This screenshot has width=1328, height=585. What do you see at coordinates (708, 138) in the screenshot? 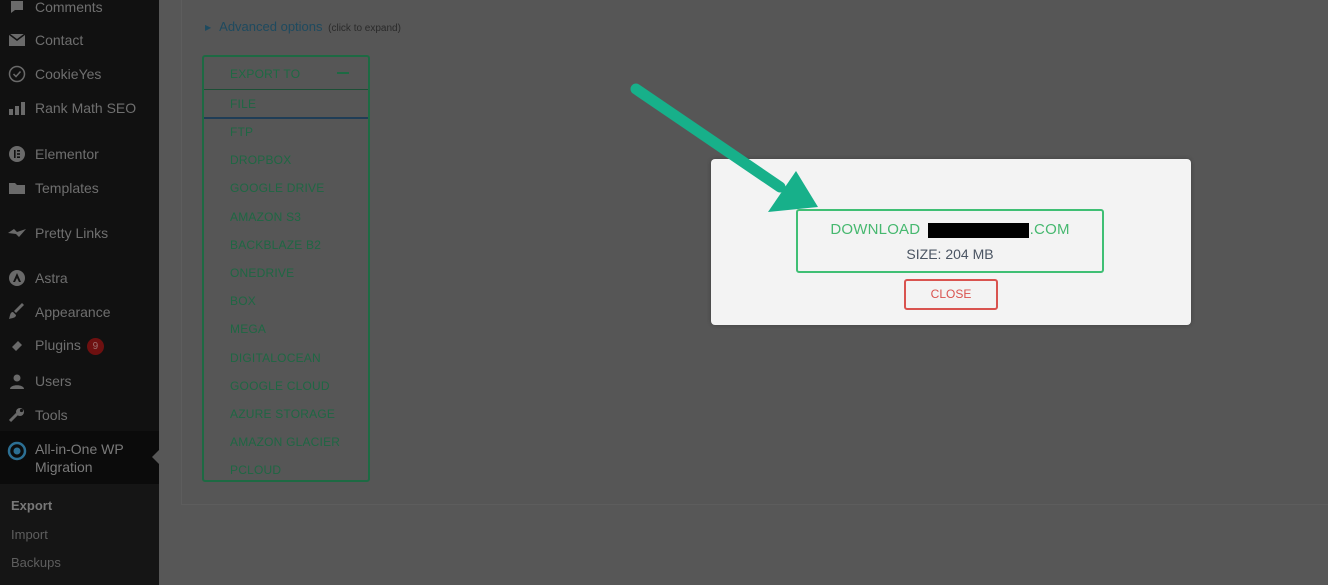
I see `annotation-arrow-shaft` at bounding box center [708, 138].